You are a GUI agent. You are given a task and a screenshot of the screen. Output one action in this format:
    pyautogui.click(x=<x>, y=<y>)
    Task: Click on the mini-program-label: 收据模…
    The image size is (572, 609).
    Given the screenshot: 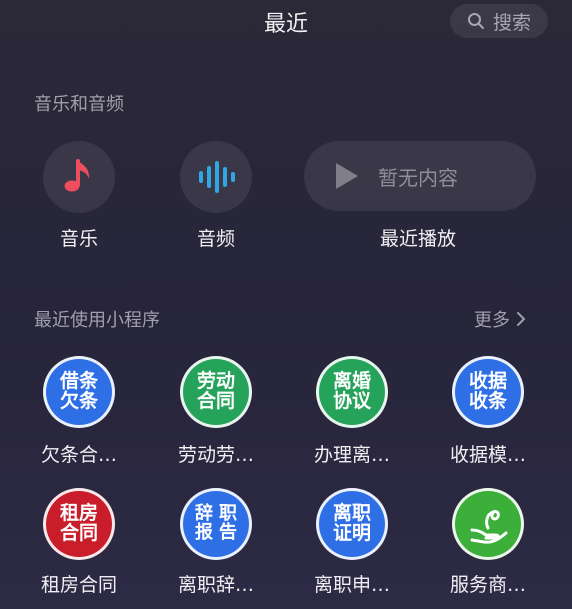 What is the action you would take?
    pyautogui.click(x=488, y=453)
    